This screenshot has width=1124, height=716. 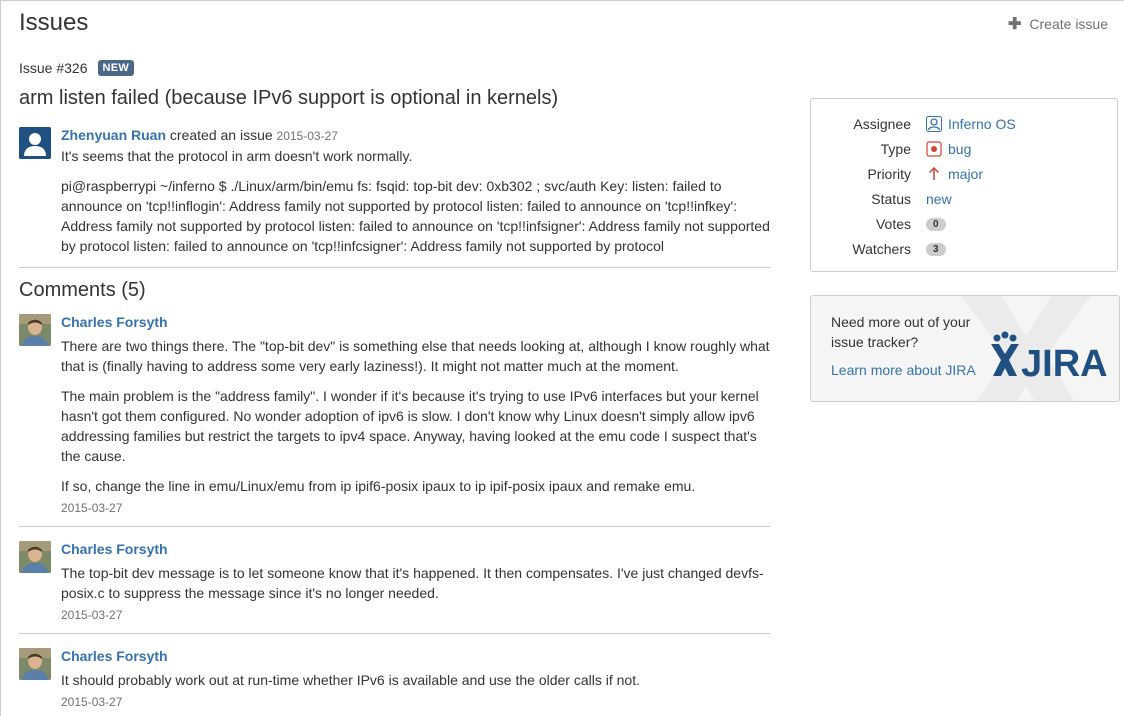 I want to click on priority-value: major, so click(x=954, y=174).